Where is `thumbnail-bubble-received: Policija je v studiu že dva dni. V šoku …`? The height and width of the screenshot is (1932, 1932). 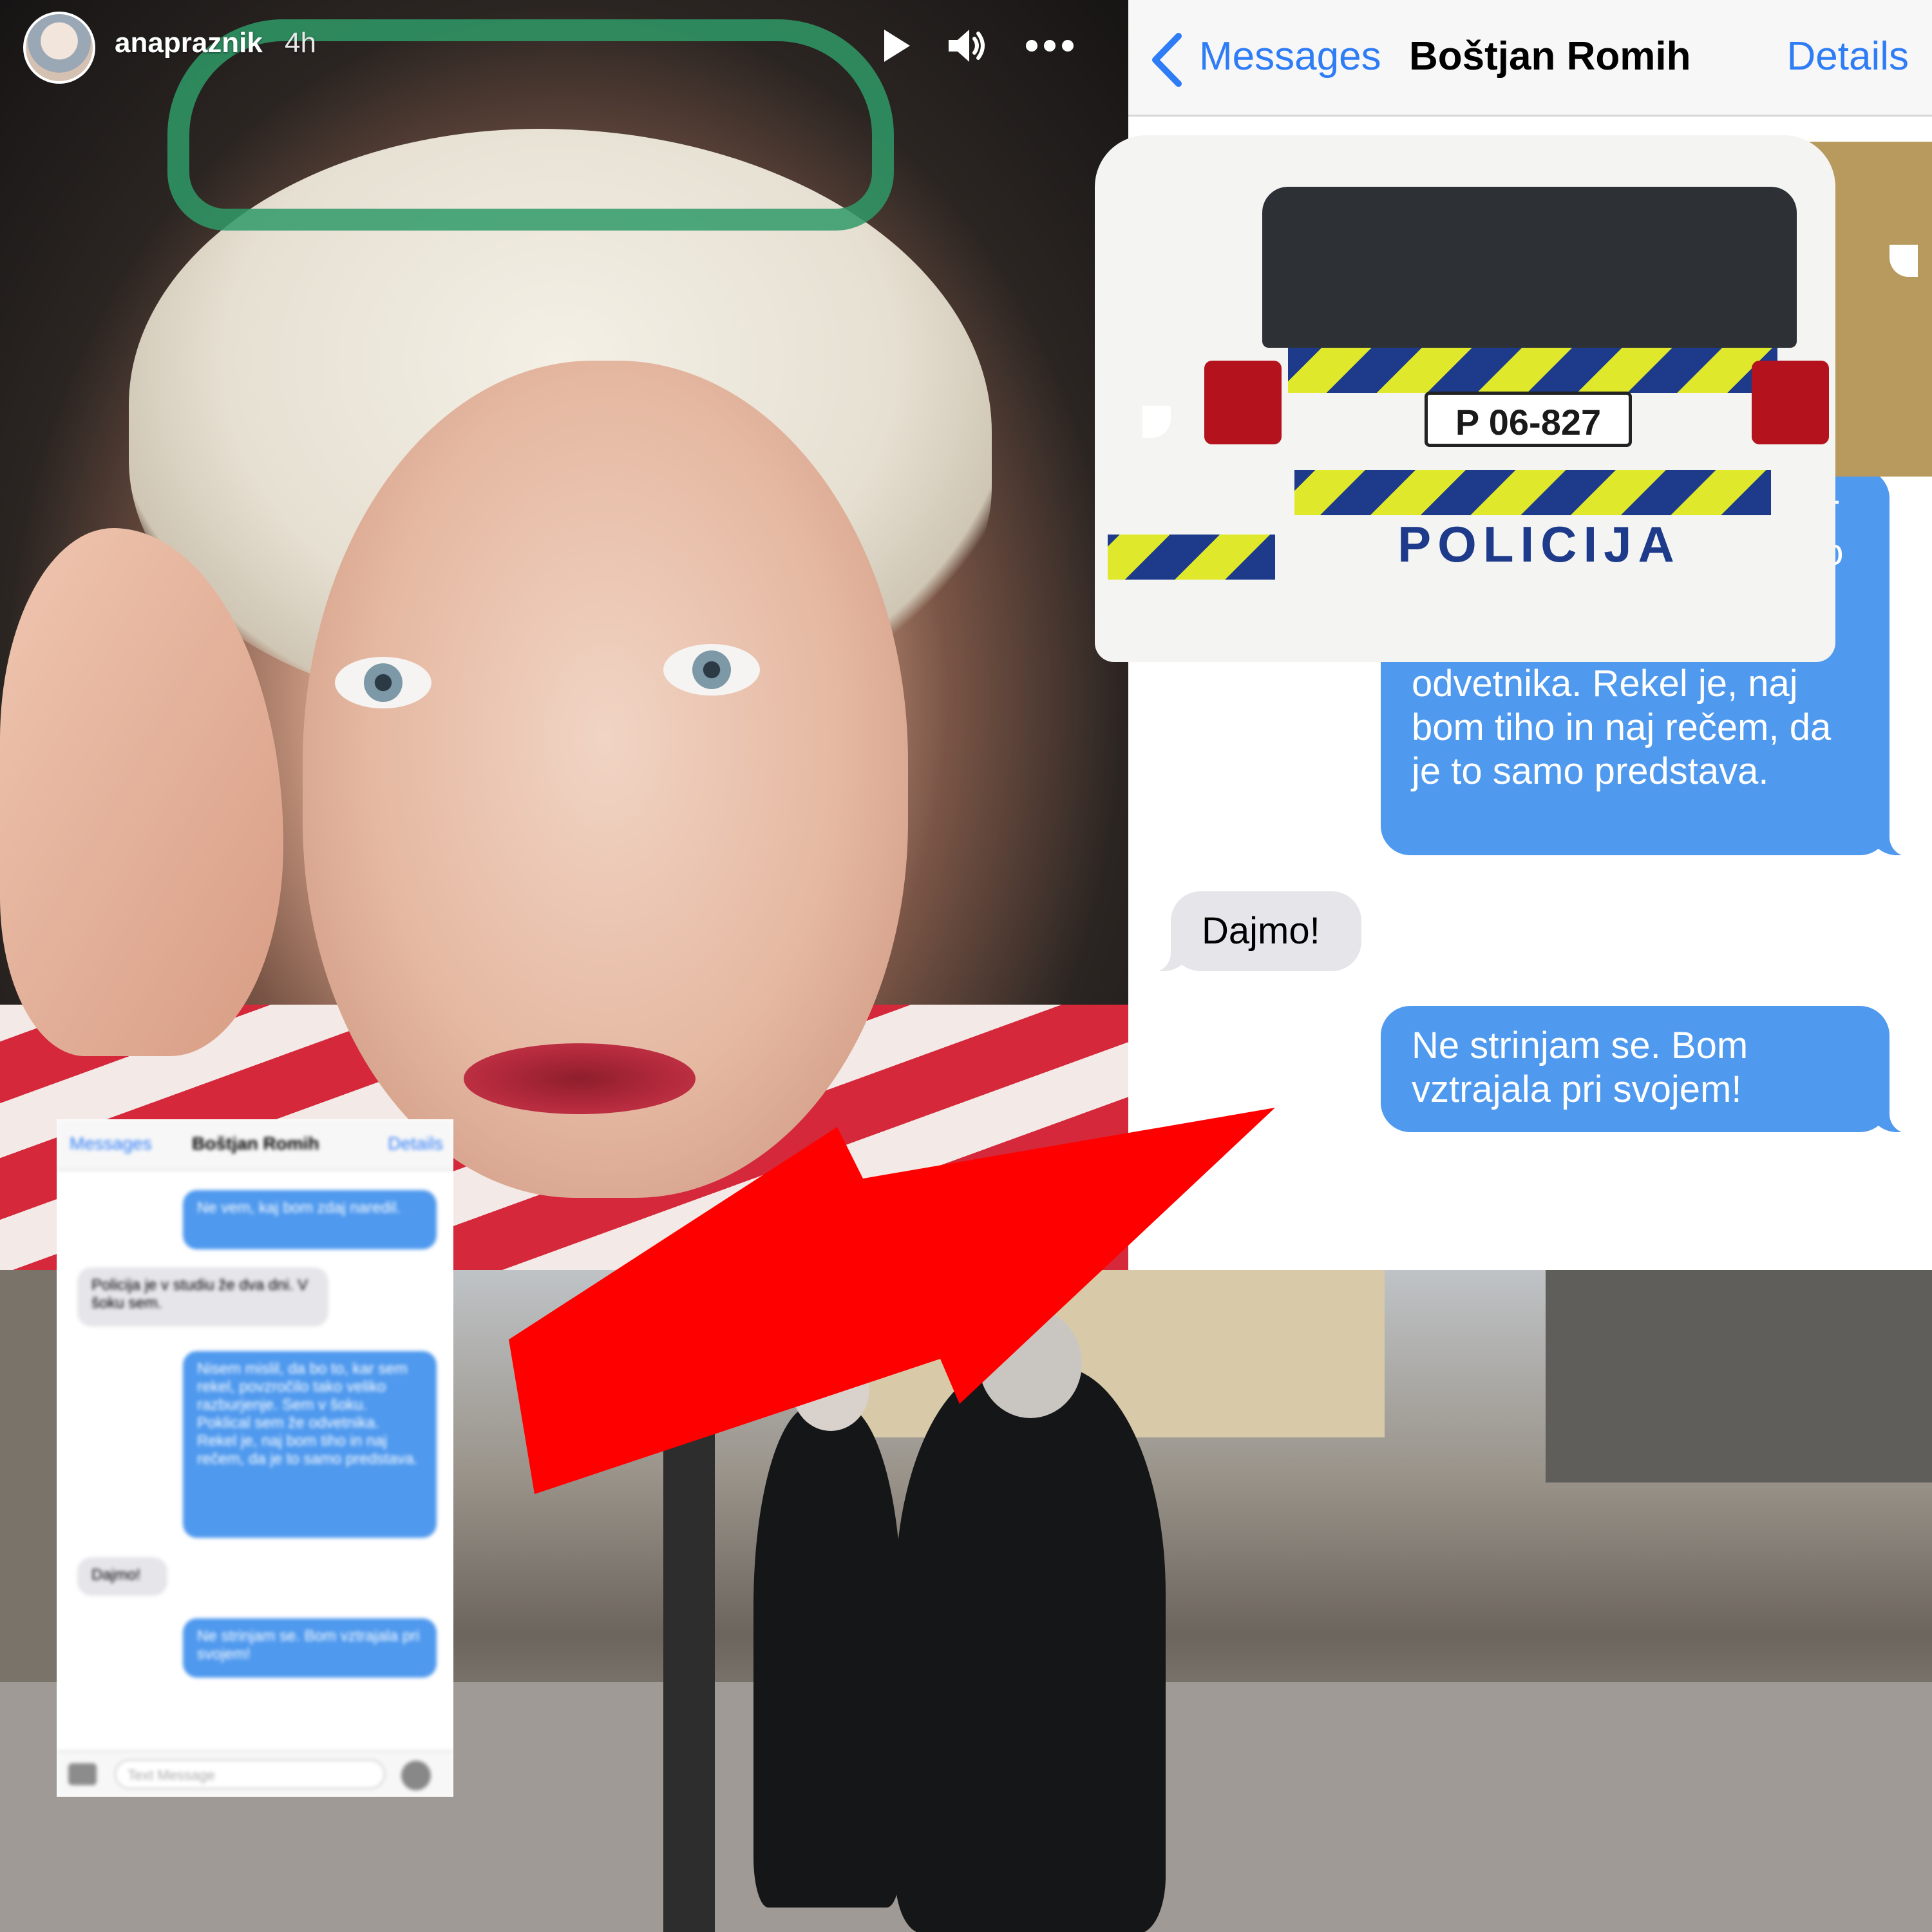 thumbnail-bubble-received: Policija je v studiu že dva dni. V šoku … is located at coordinates (202, 1297).